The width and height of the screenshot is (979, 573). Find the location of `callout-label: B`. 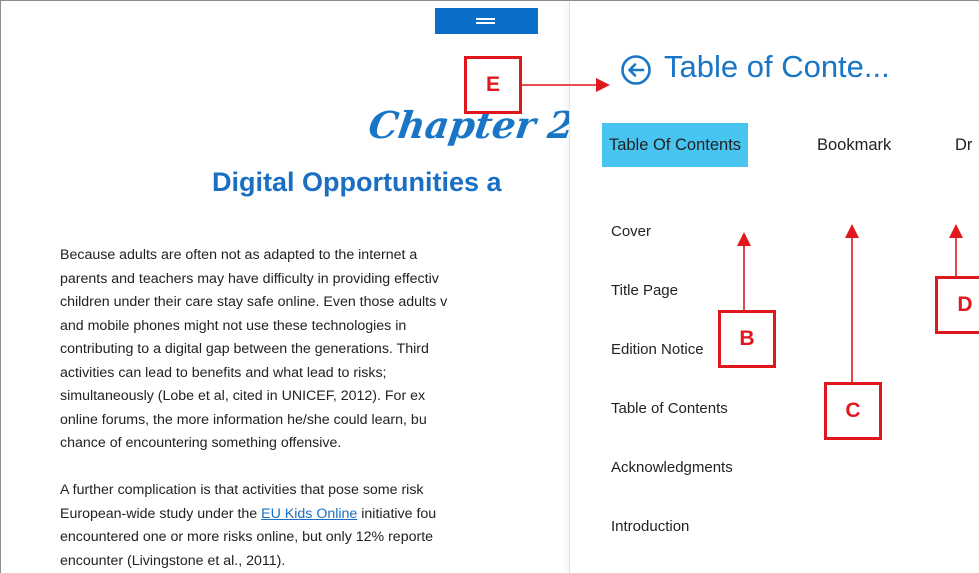

callout-label: B is located at coordinates (747, 339).